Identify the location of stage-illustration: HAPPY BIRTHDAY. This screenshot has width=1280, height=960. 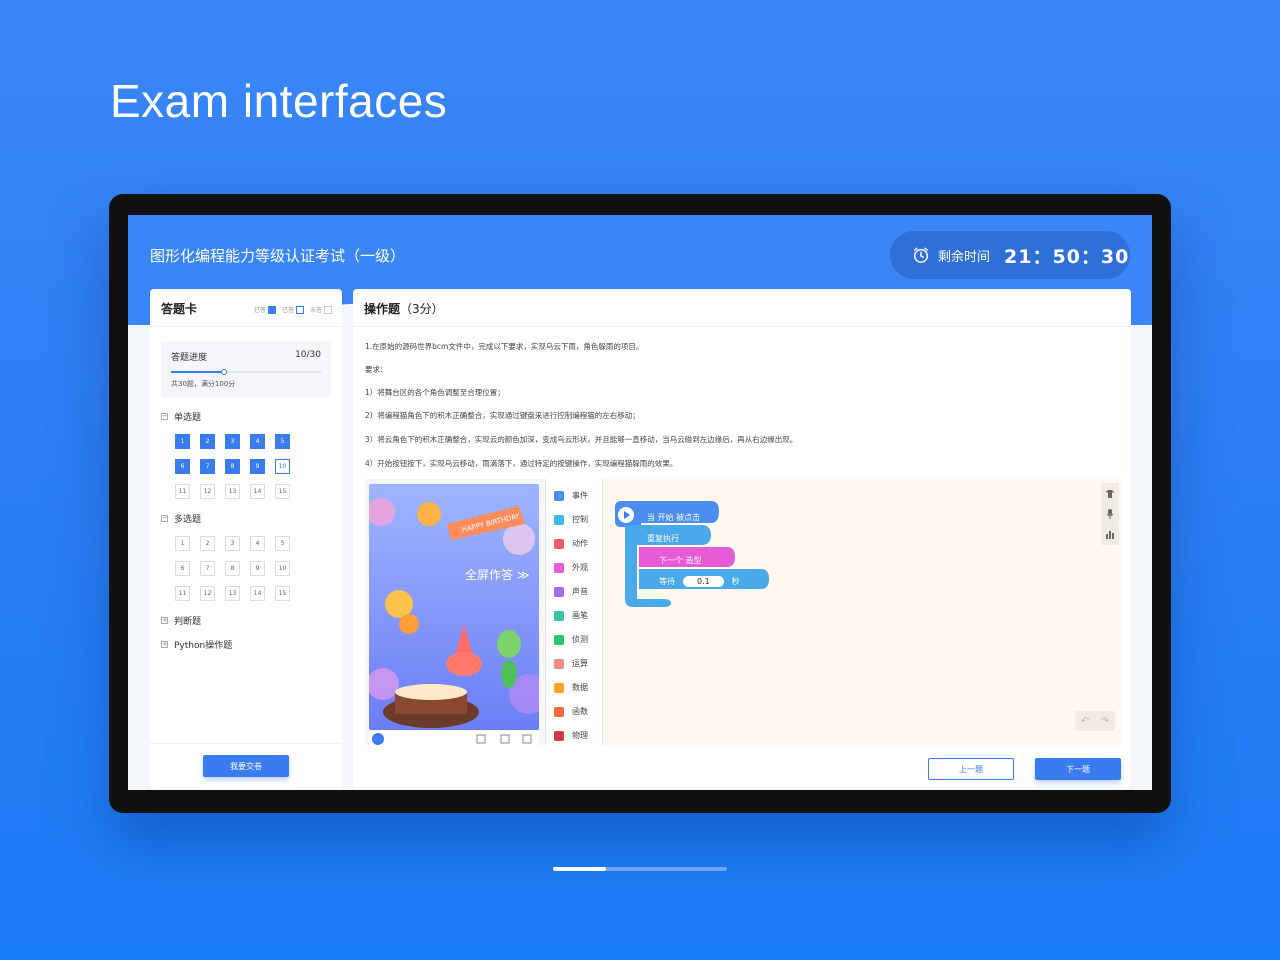
(454, 607).